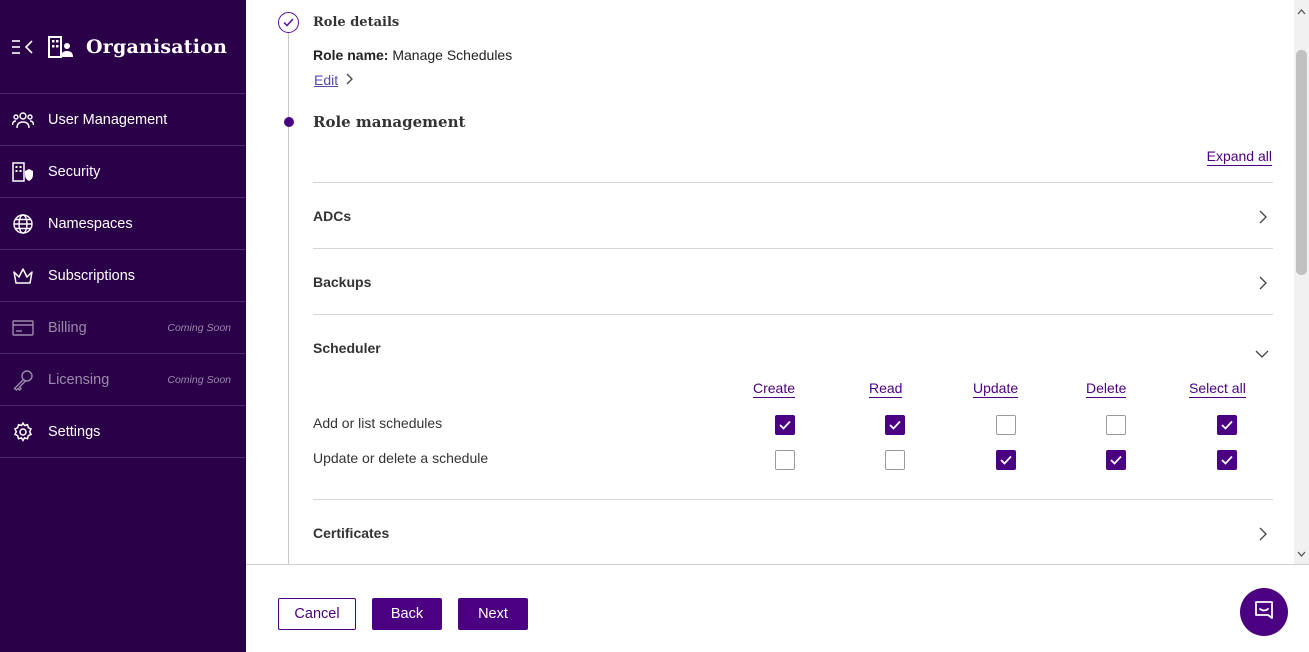 The height and width of the screenshot is (652, 1309). I want to click on section-title: ADCs, so click(332, 216).